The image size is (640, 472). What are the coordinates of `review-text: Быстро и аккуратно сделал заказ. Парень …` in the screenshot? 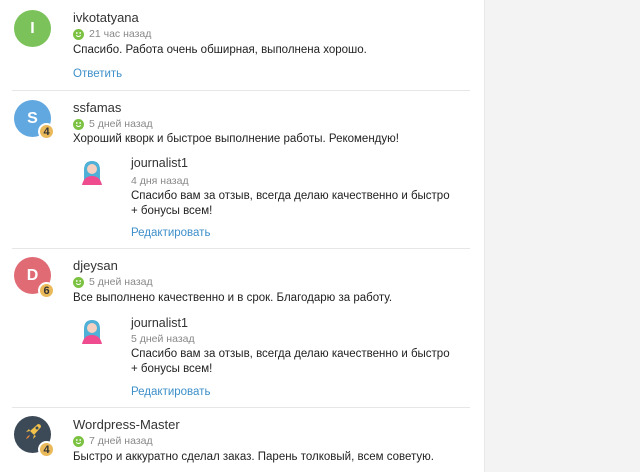 It's located at (253, 457).